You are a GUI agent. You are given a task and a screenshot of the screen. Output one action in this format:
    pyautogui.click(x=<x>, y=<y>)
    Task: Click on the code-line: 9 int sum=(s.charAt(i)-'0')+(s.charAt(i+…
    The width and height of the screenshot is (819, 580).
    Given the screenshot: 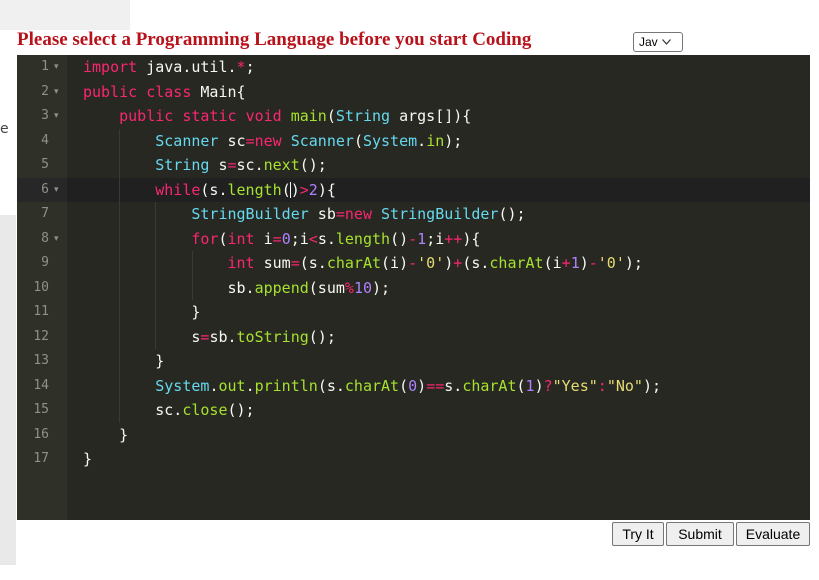 What is the action you would take?
    pyautogui.click(x=413, y=263)
    